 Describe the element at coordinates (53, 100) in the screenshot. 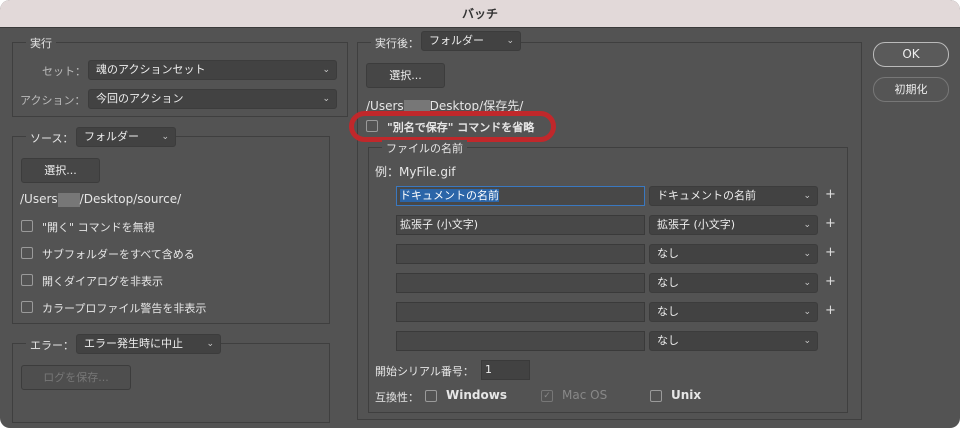

I see `action-label: アクション：` at that location.